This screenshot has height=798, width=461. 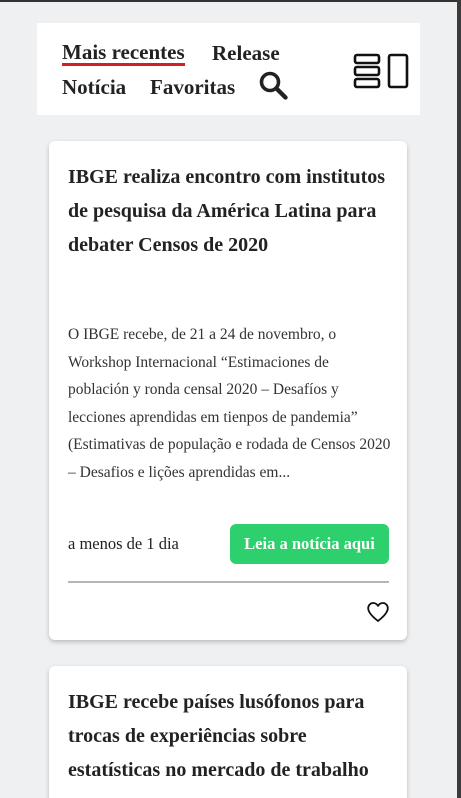 What do you see at coordinates (246, 53) in the screenshot?
I see `nav-item-release: Release` at bounding box center [246, 53].